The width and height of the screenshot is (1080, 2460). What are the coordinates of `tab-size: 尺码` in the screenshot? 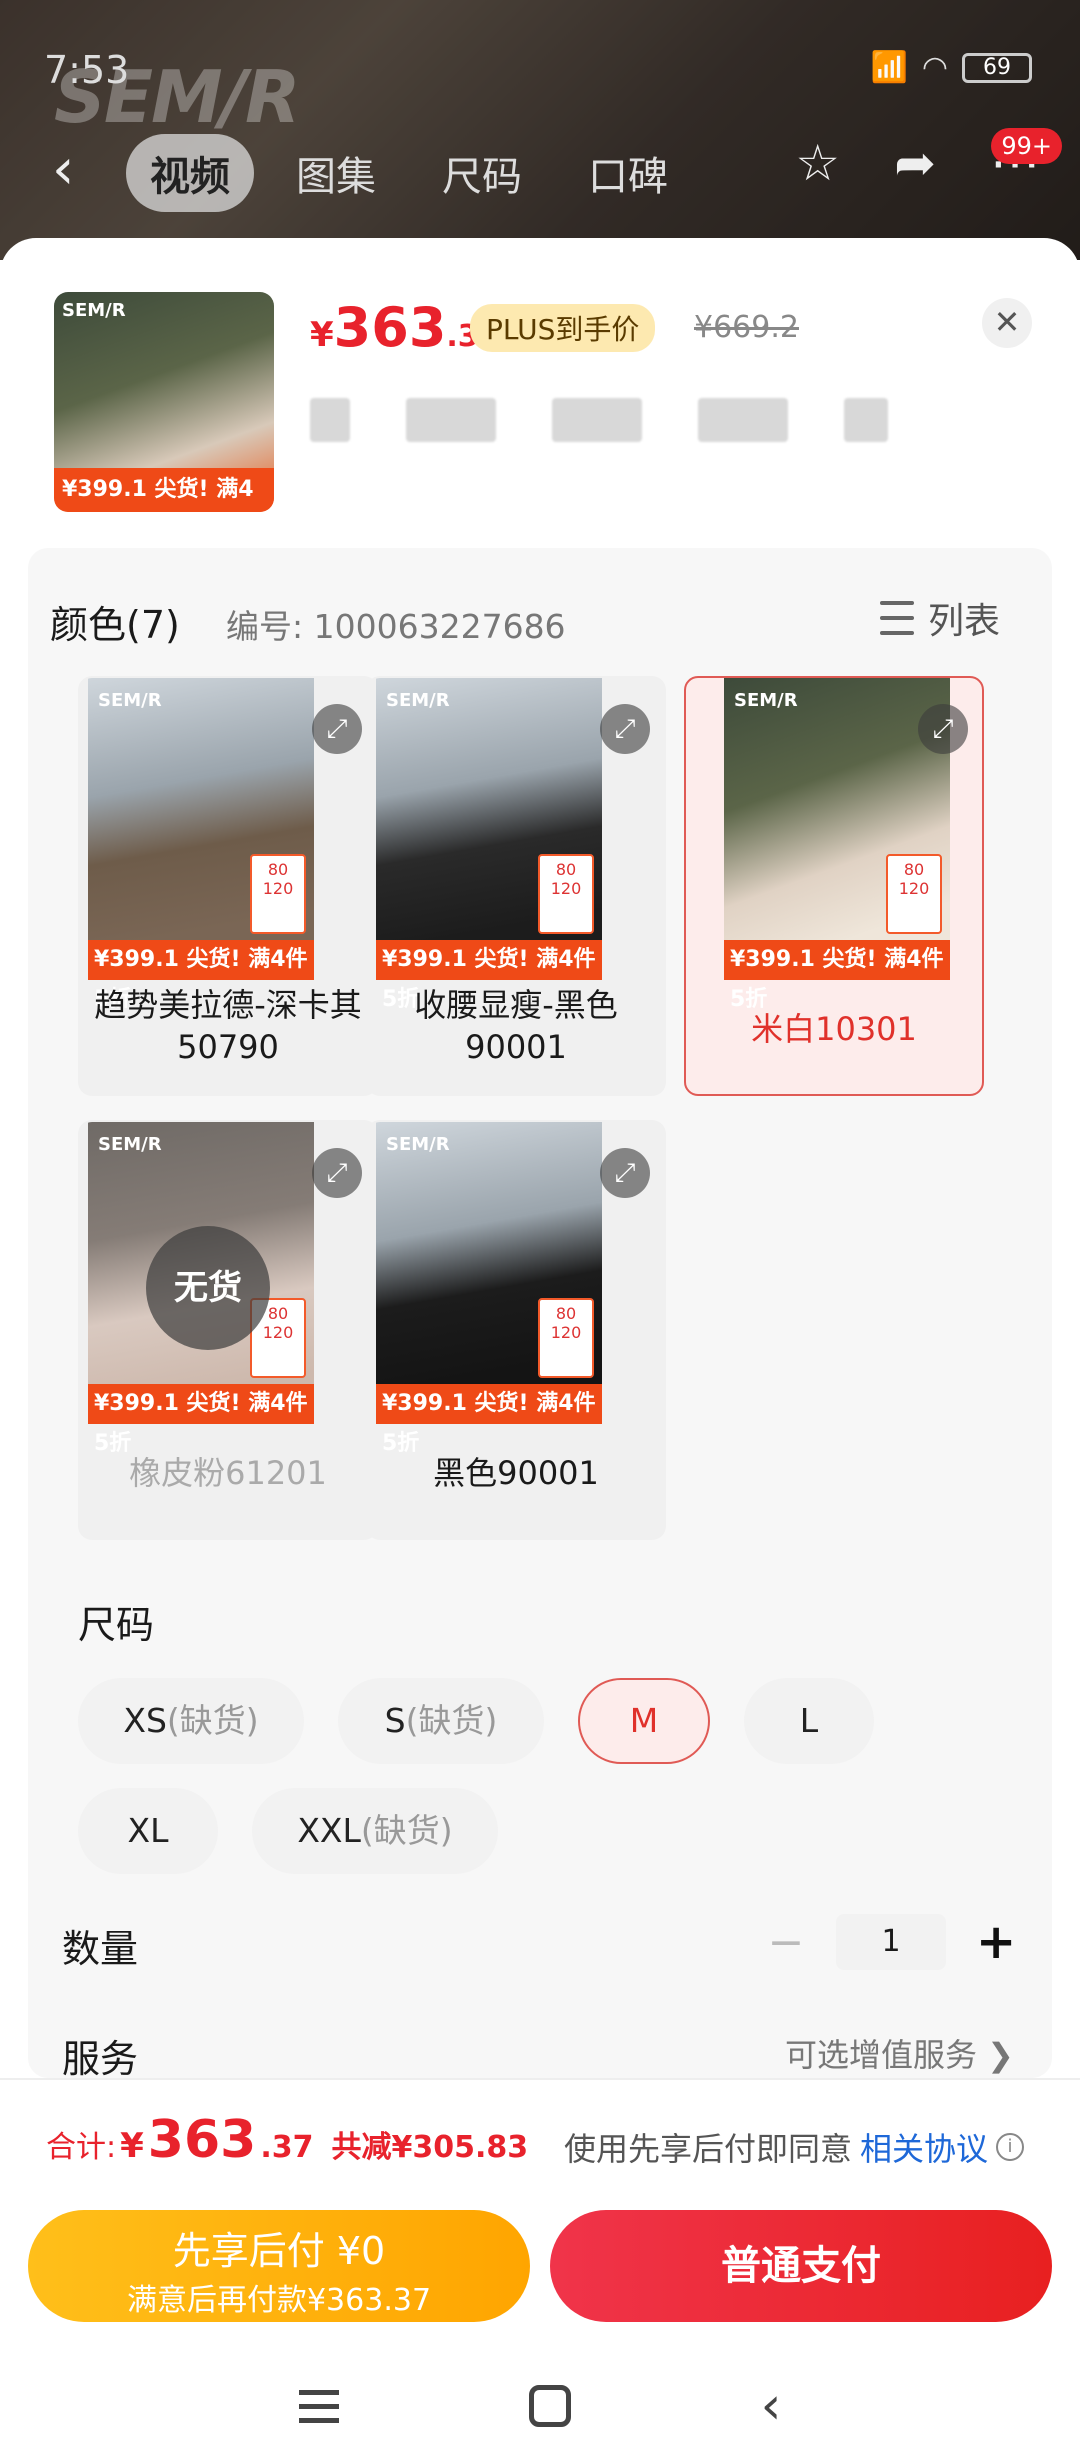 It's located at (482, 173).